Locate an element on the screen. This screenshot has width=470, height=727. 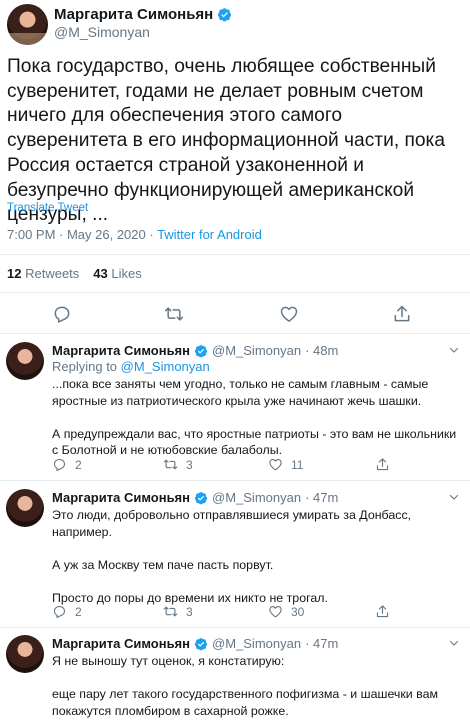
replying-to-label: Replying to is located at coordinates (85, 366).